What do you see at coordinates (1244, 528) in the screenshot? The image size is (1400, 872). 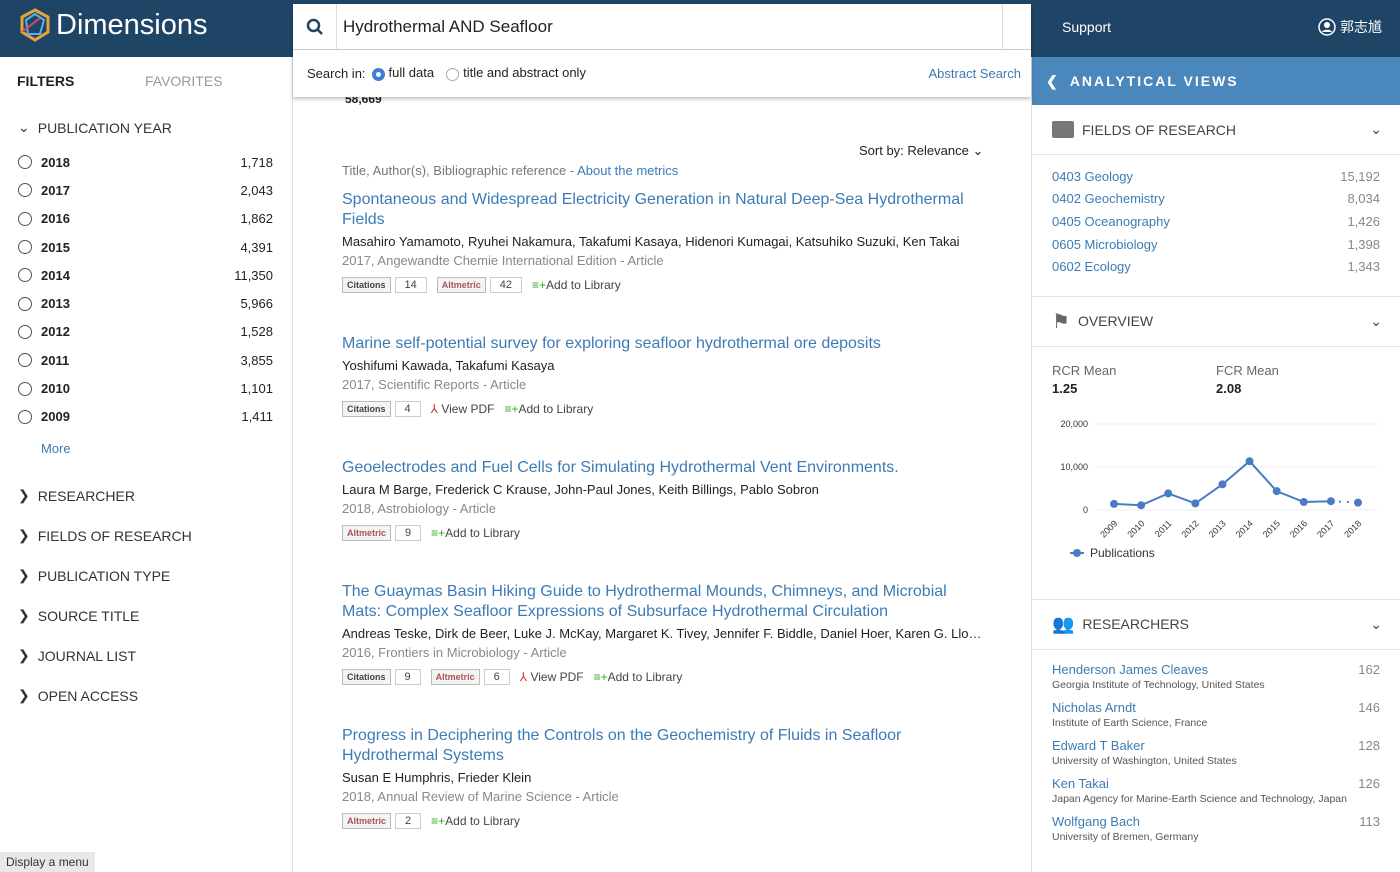 I see `x-tick-label: 2014` at bounding box center [1244, 528].